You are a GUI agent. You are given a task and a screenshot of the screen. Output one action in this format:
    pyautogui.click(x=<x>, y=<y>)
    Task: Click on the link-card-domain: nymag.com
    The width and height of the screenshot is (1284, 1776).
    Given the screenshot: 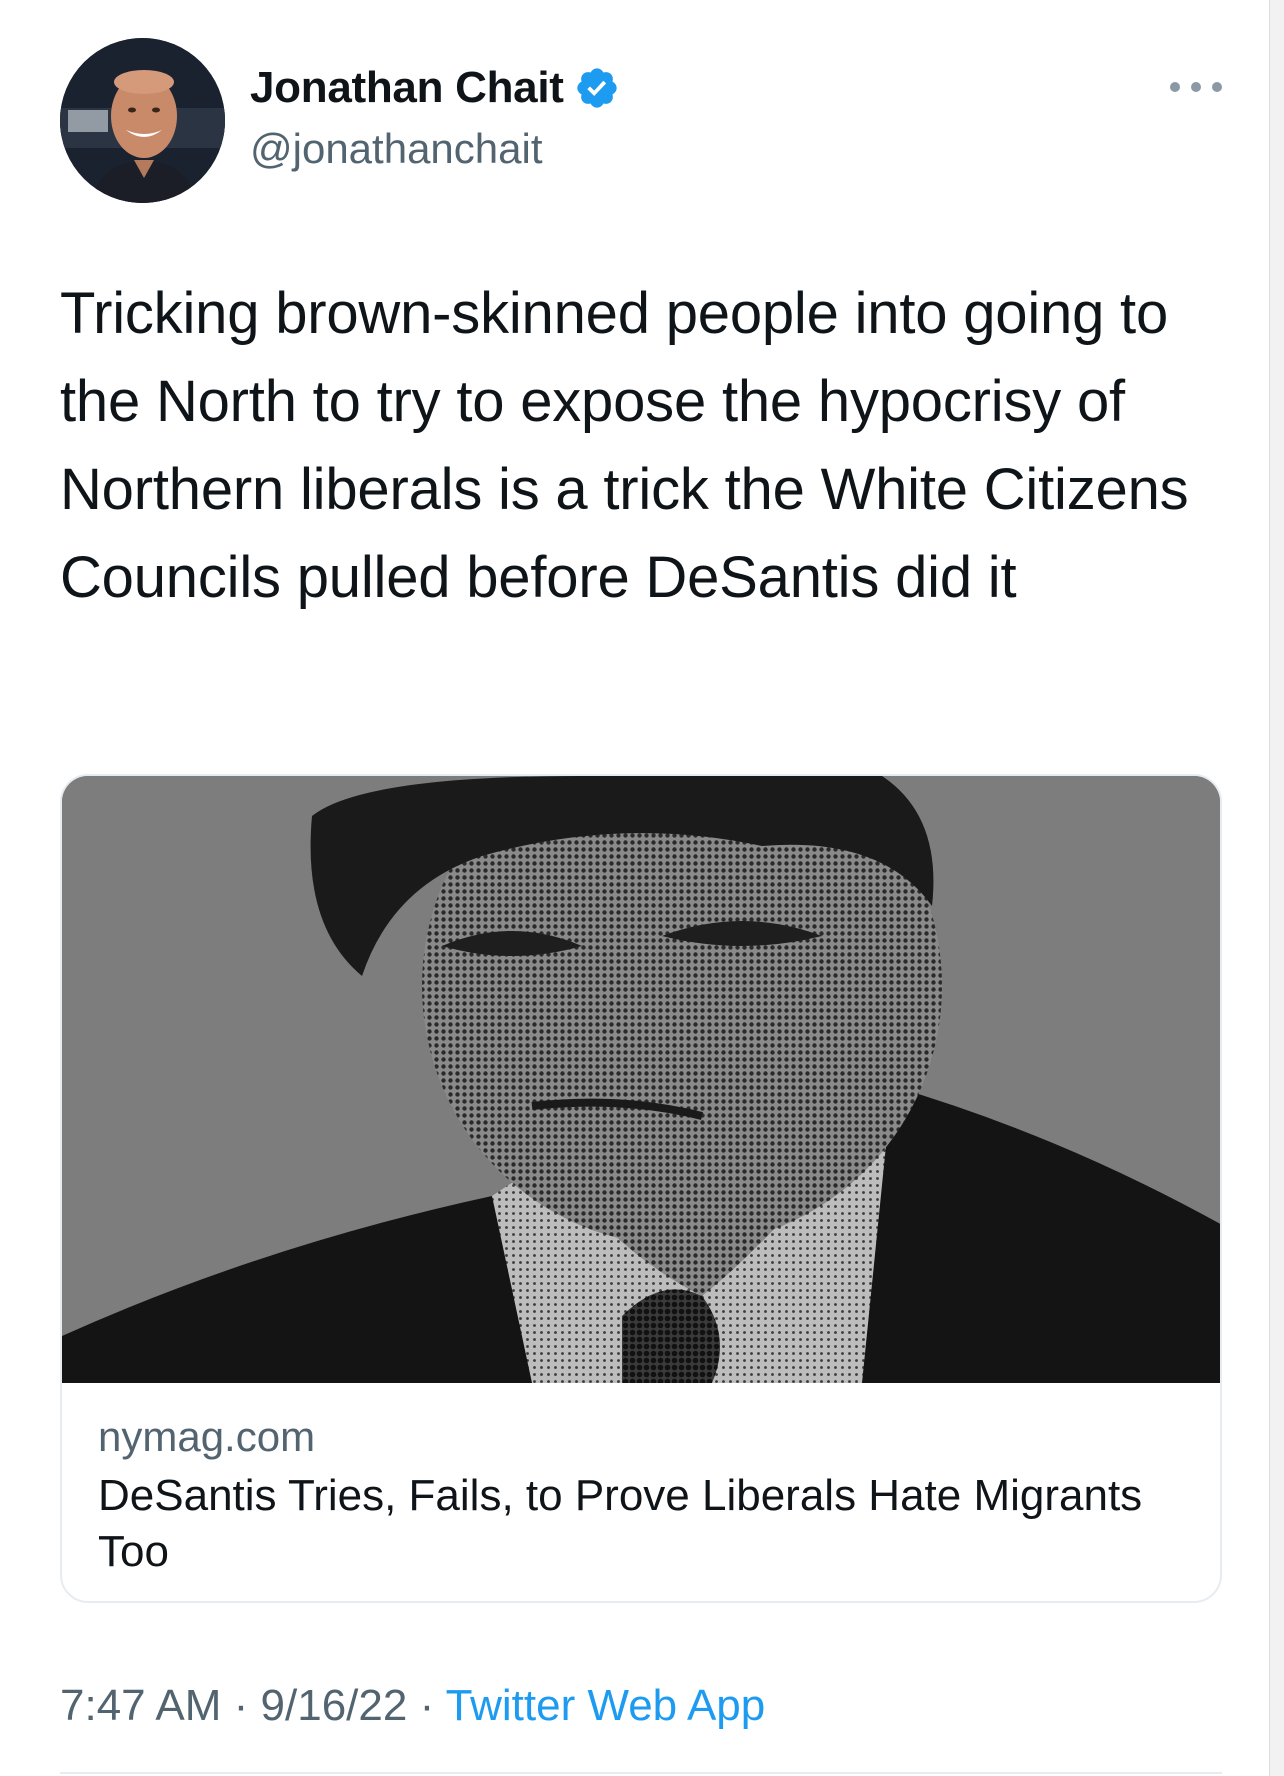 What is the action you would take?
    pyautogui.click(x=207, y=1436)
    